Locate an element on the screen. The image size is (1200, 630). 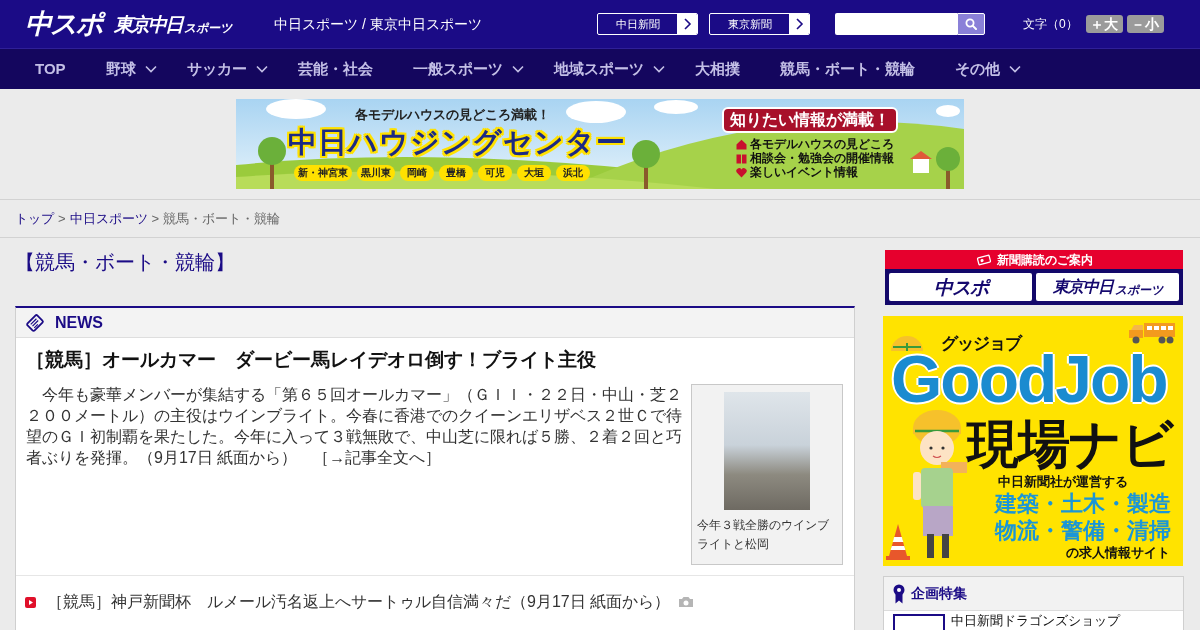
helmet-icon is located at coordinates (907, 343).